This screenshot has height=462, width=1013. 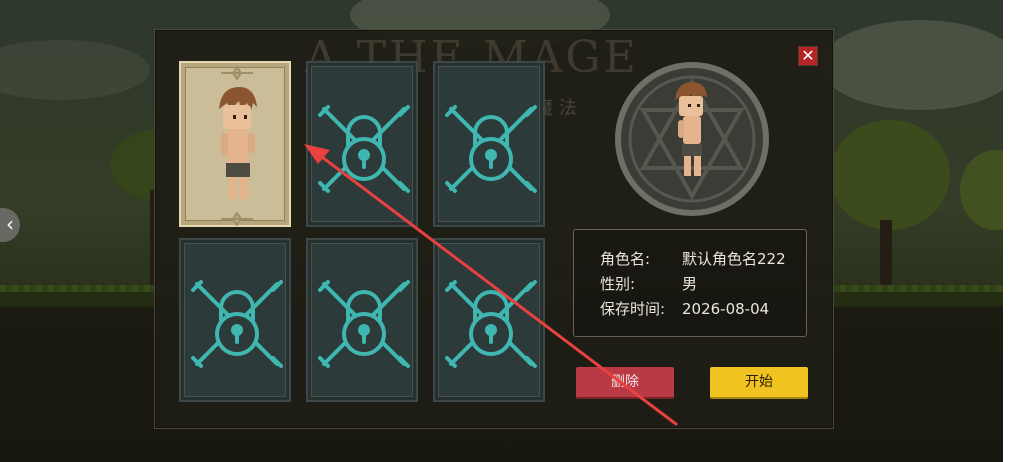 What do you see at coordinates (759, 383) in the screenshot?
I see `start-button: 开始` at bounding box center [759, 383].